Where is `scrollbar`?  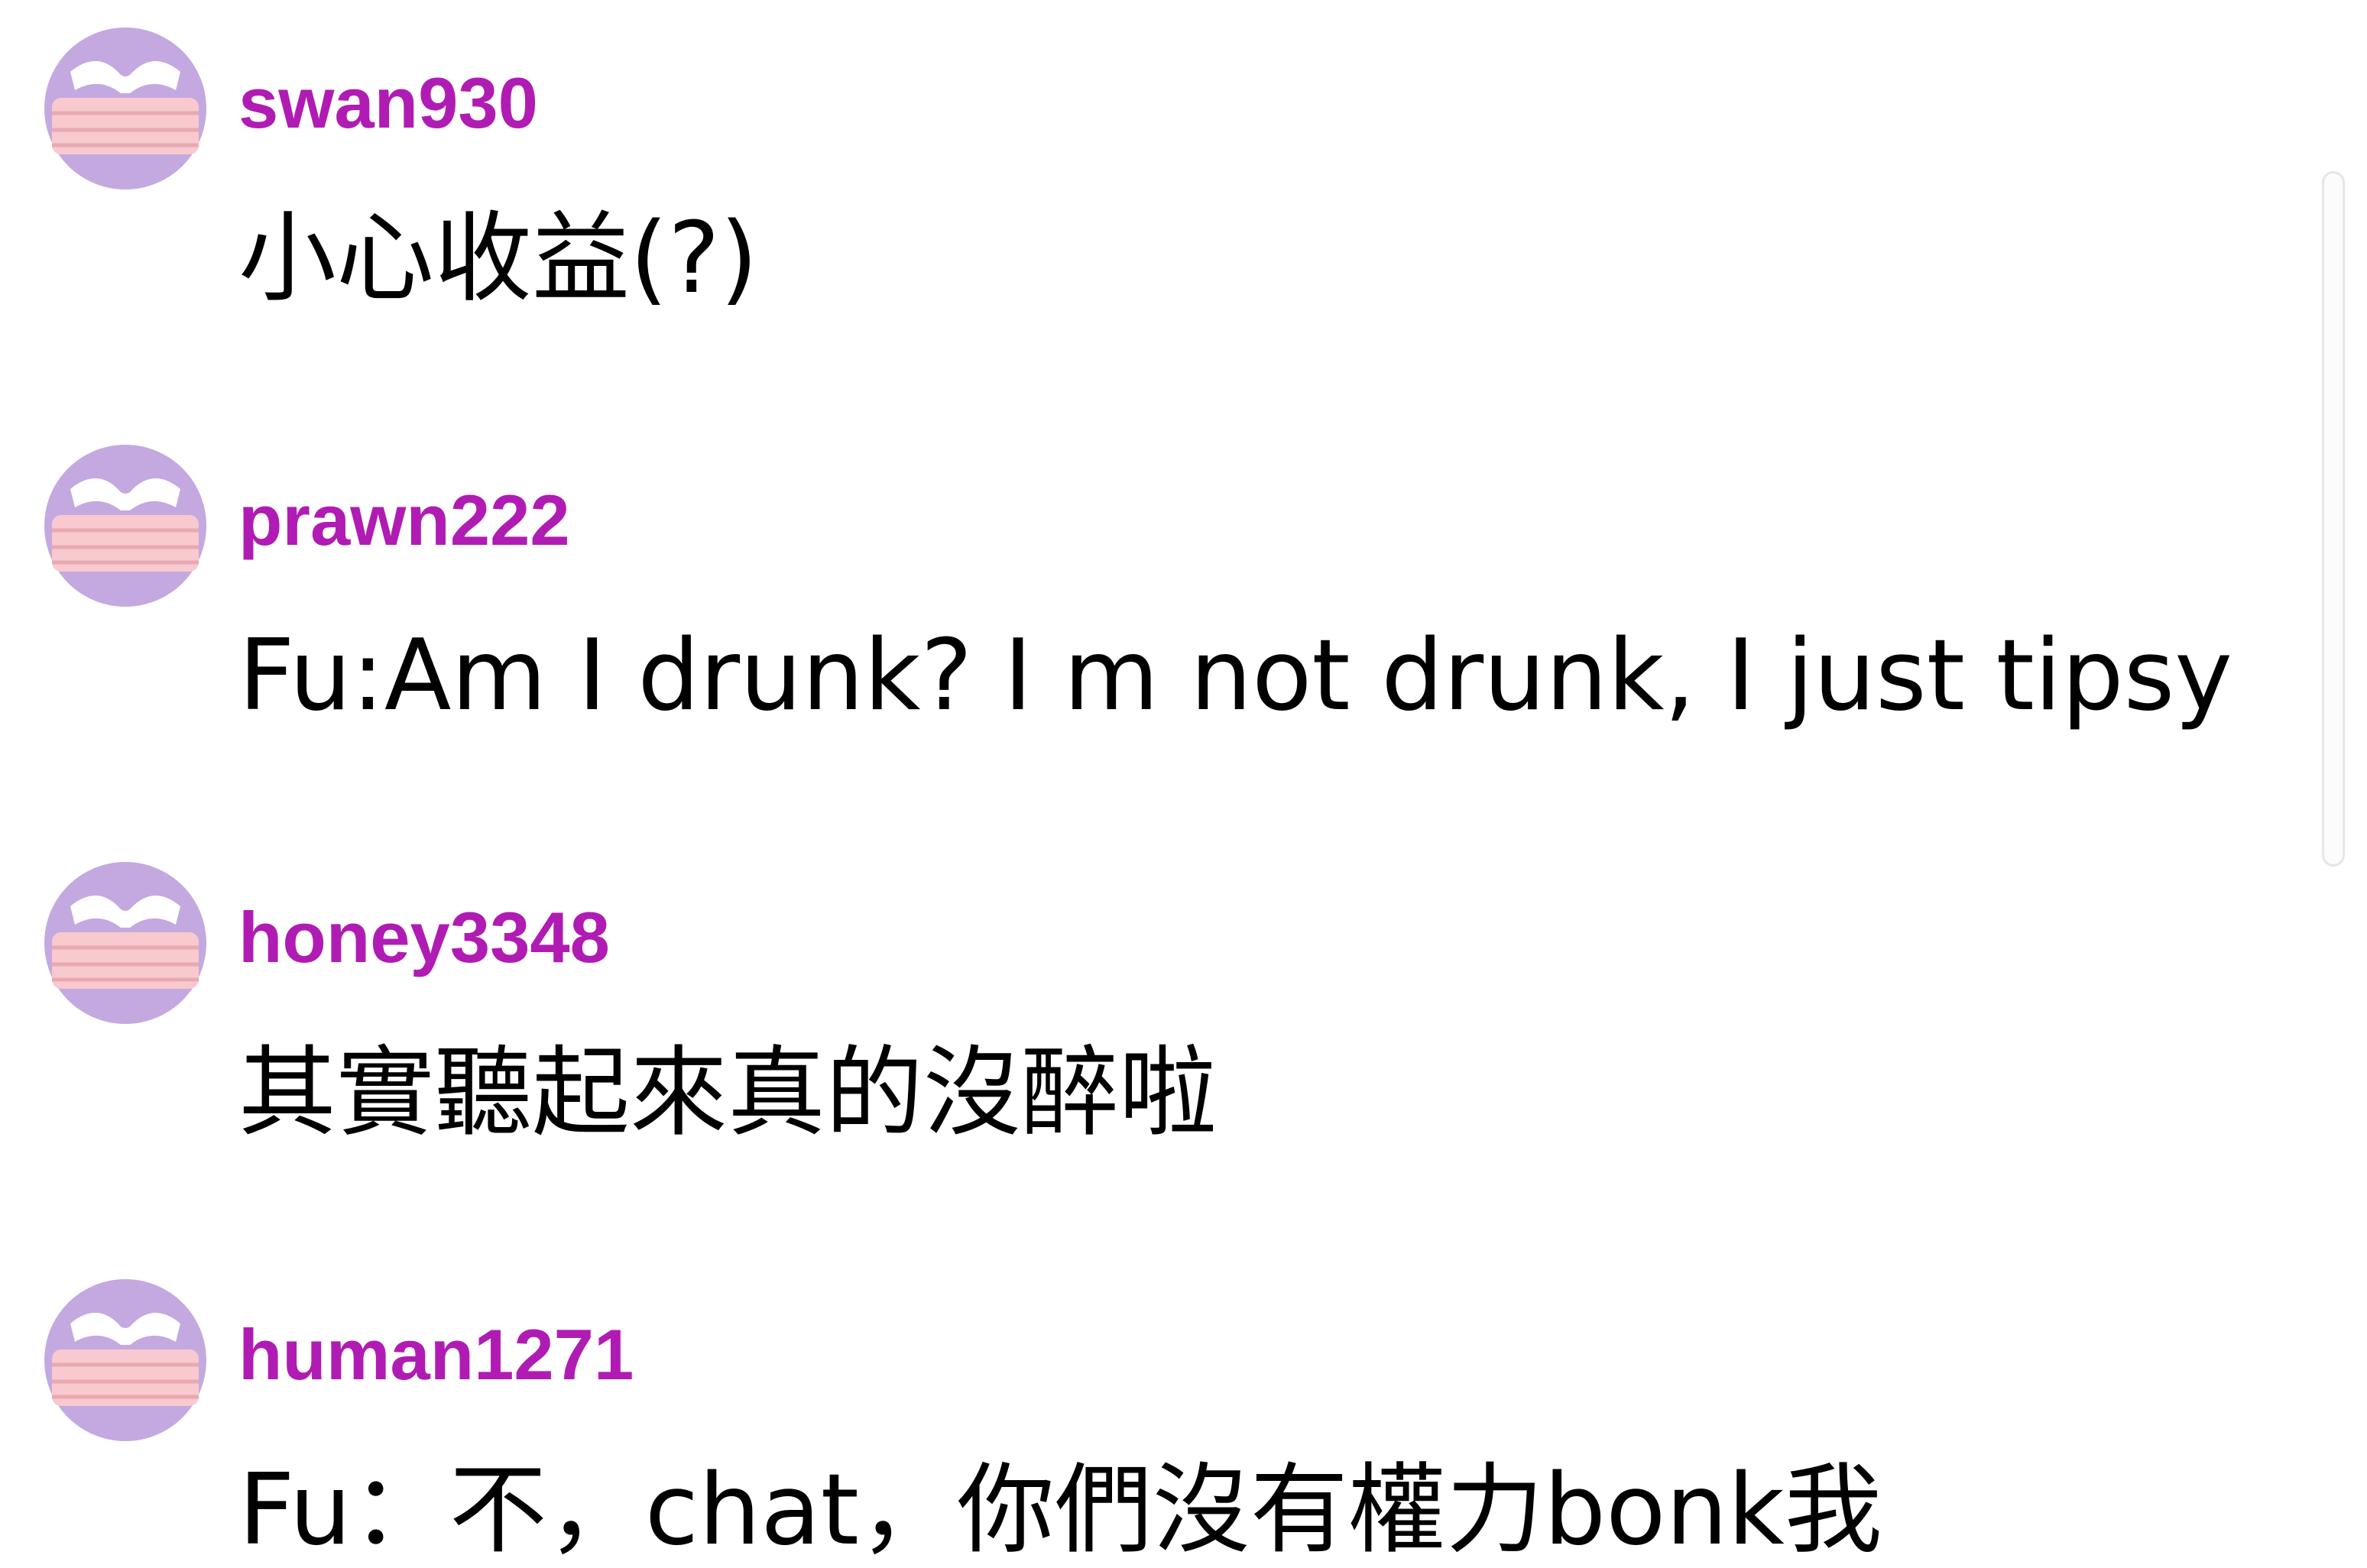 scrollbar is located at coordinates (2334, 519).